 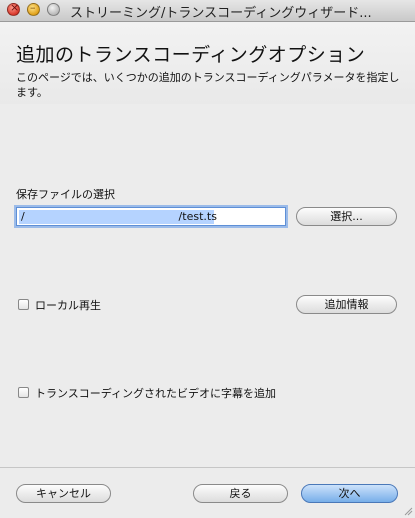 I want to click on zoom-window-button, so click(x=53, y=9).